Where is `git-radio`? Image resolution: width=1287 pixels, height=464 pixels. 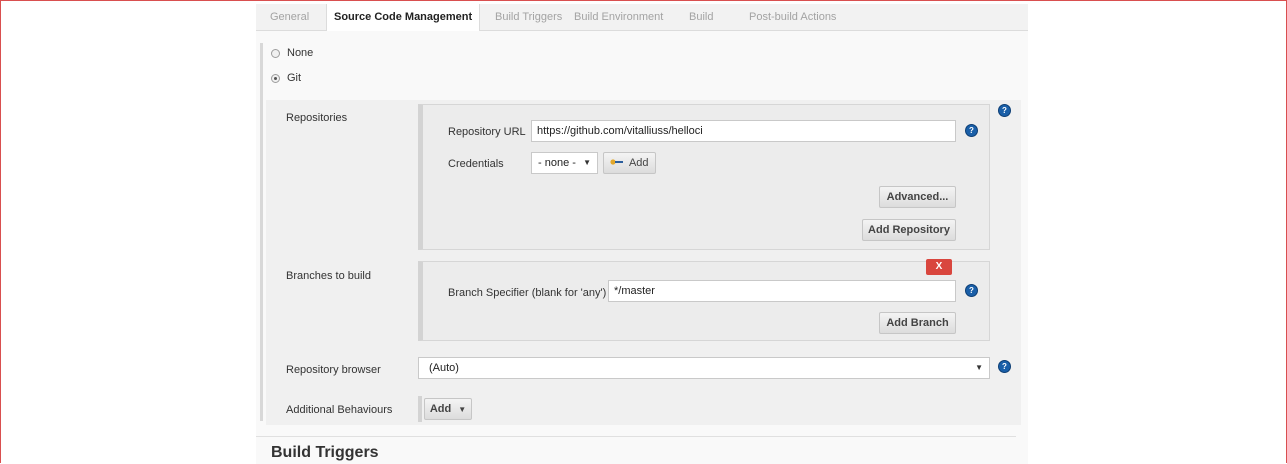 git-radio is located at coordinates (275, 78).